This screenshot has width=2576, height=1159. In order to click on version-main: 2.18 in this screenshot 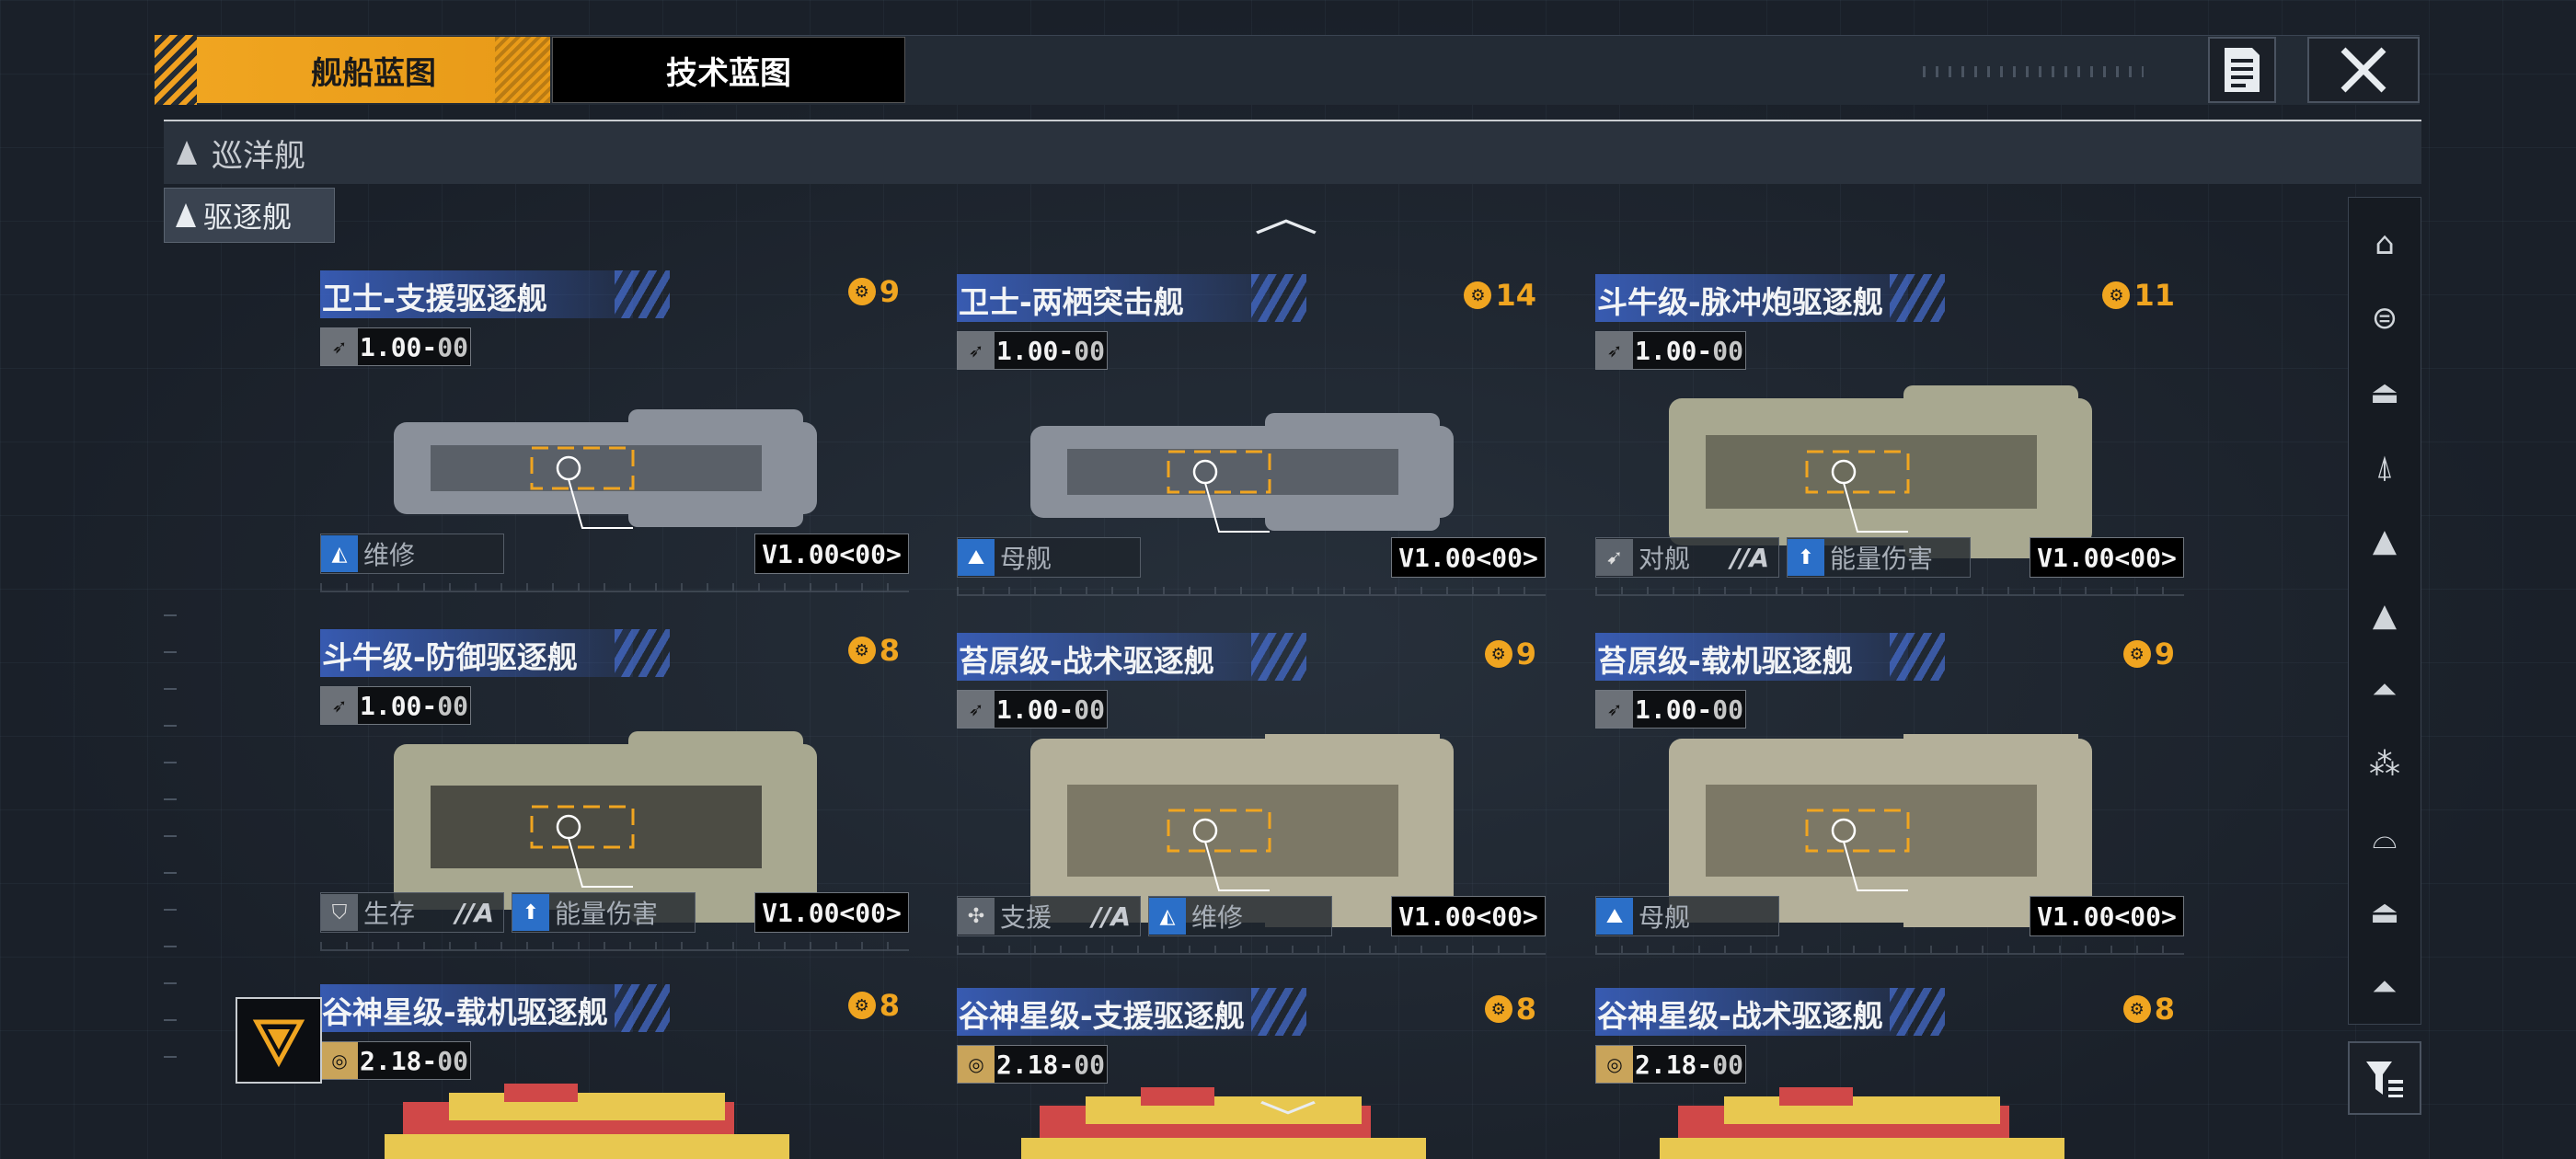, I will do `click(390, 1060)`.